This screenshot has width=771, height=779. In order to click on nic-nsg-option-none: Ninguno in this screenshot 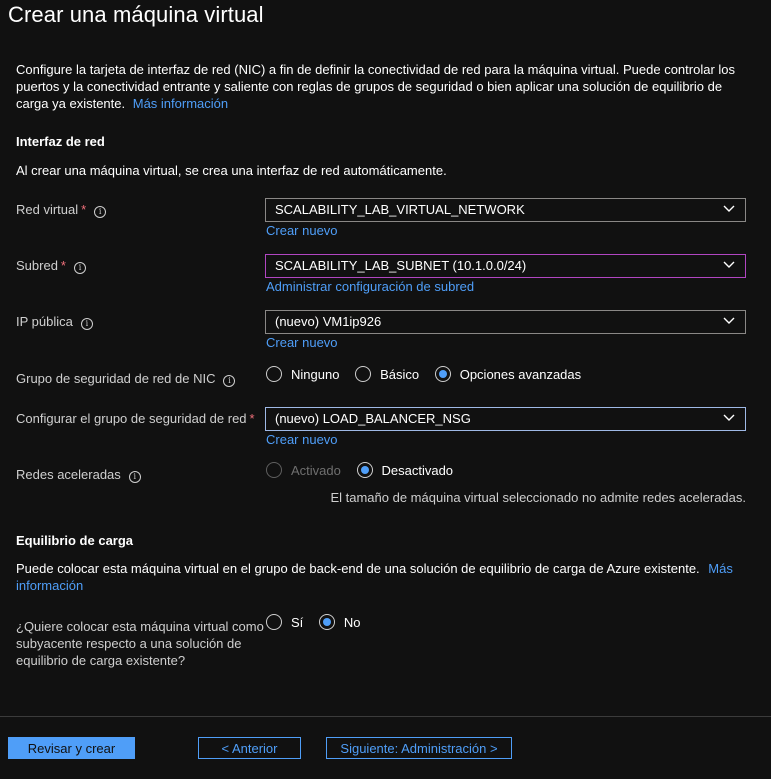, I will do `click(302, 374)`.